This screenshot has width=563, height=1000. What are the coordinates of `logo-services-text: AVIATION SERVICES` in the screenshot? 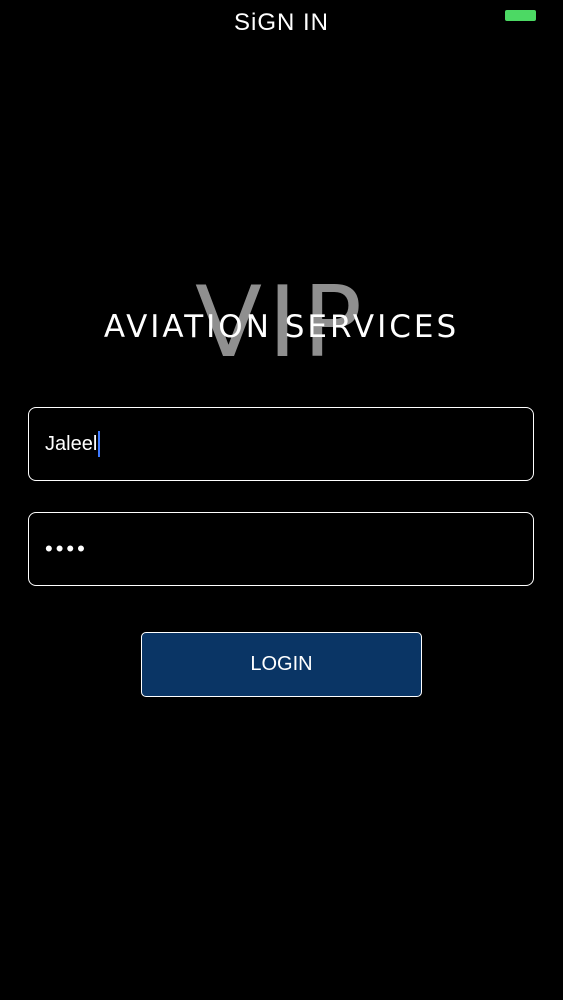 It's located at (281, 327).